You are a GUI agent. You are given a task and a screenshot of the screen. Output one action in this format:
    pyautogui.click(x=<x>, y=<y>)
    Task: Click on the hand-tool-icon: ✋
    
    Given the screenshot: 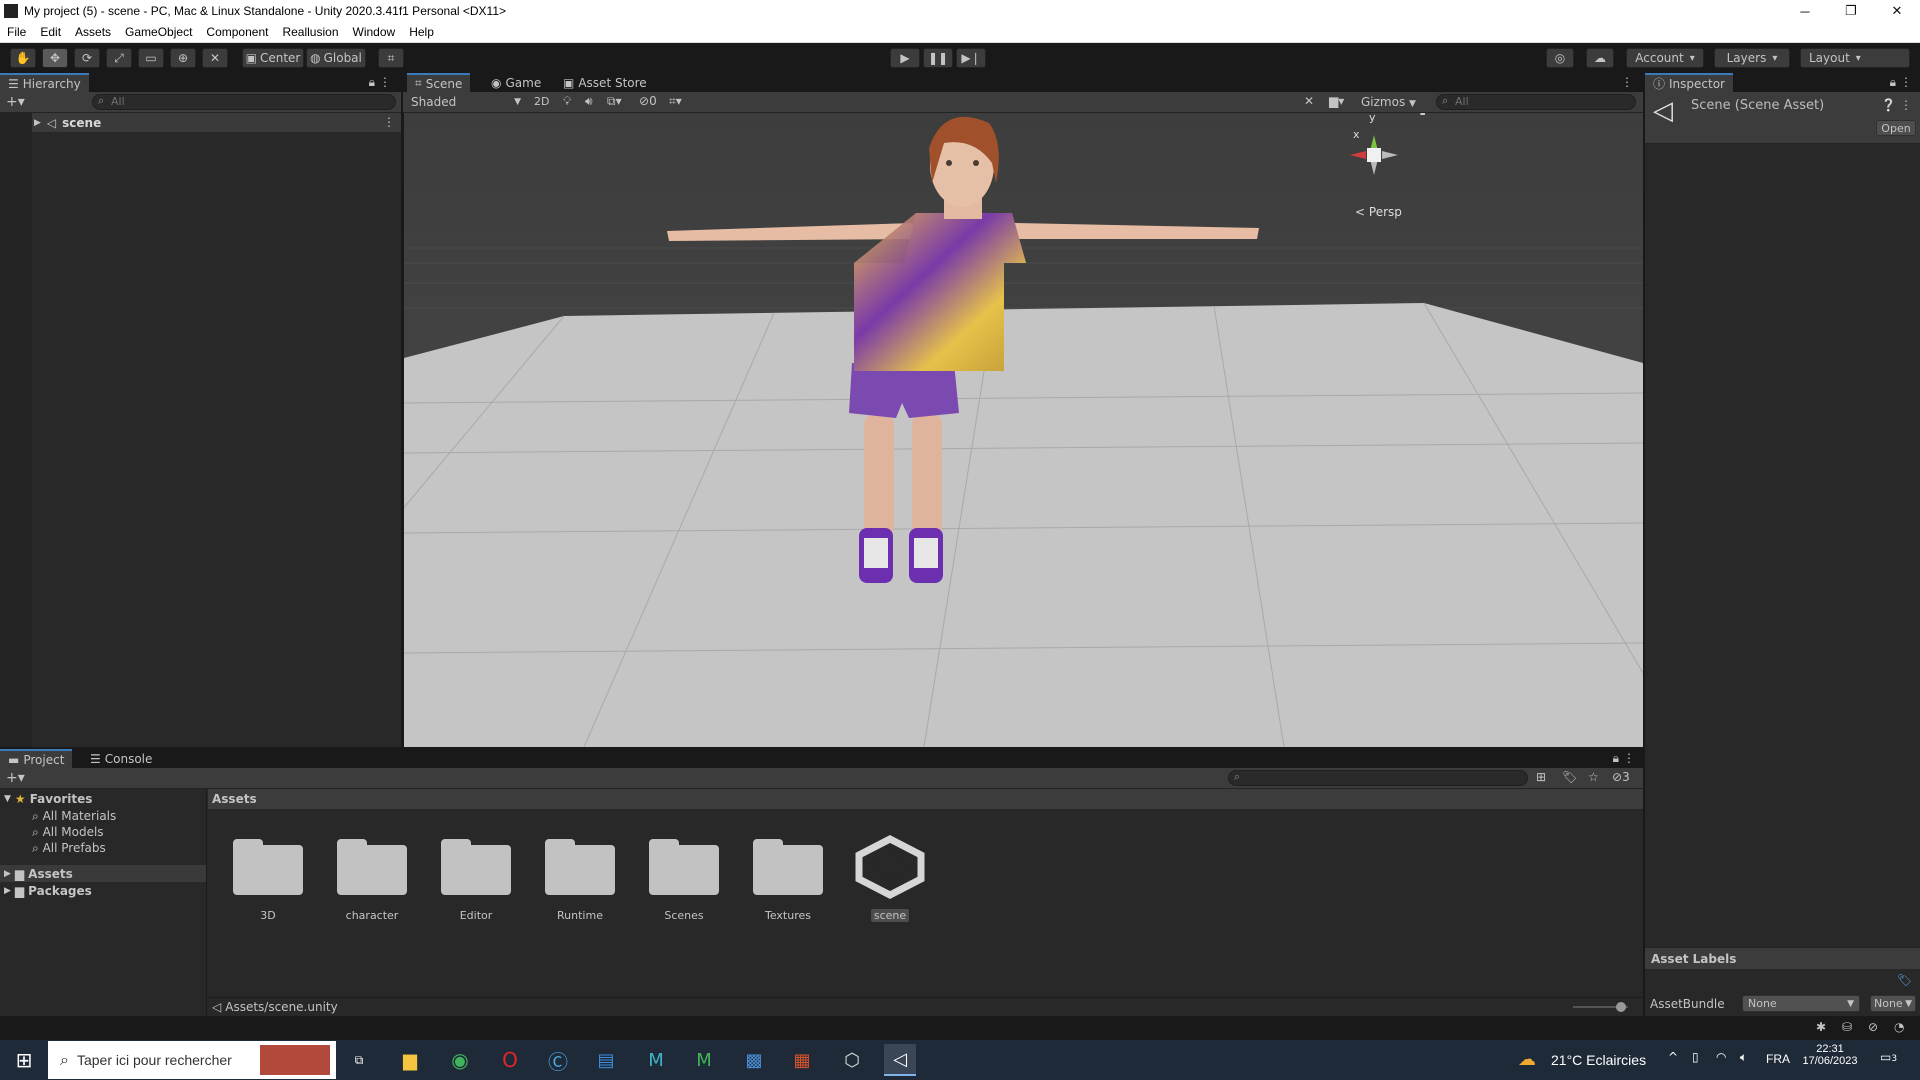 What is the action you would take?
    pyautogui.click(x=23, y=58)
    